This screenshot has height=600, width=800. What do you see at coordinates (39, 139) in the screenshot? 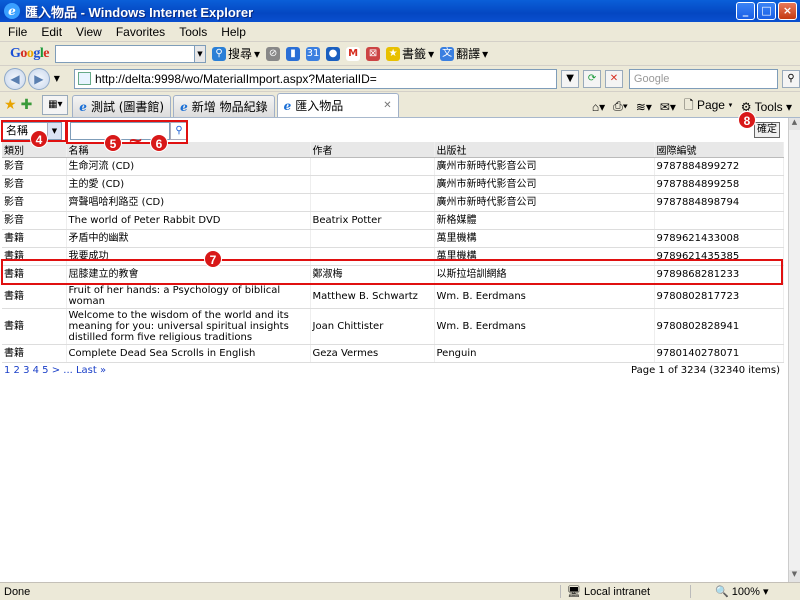
I see `annotation-badge-4: 4` at bounding box center [39, 139].